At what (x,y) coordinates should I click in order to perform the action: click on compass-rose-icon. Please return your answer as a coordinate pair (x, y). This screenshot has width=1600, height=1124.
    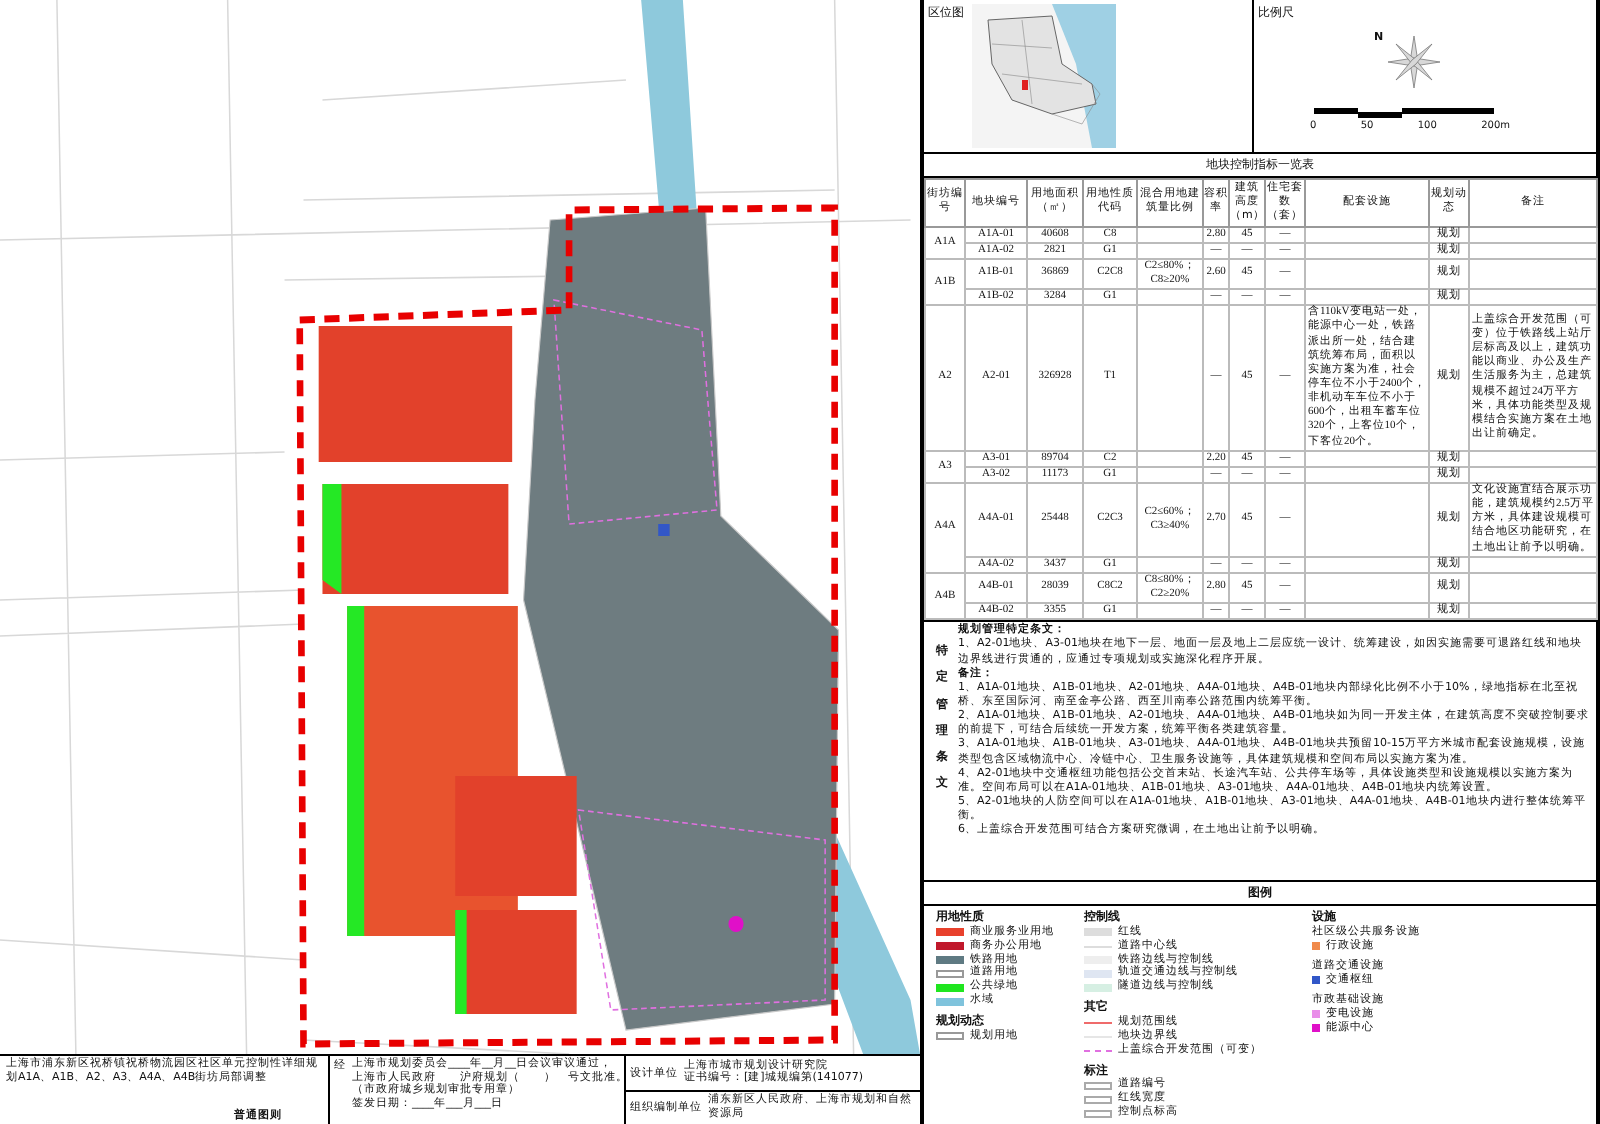
    Looking at the image, I should click on (1413, 62).